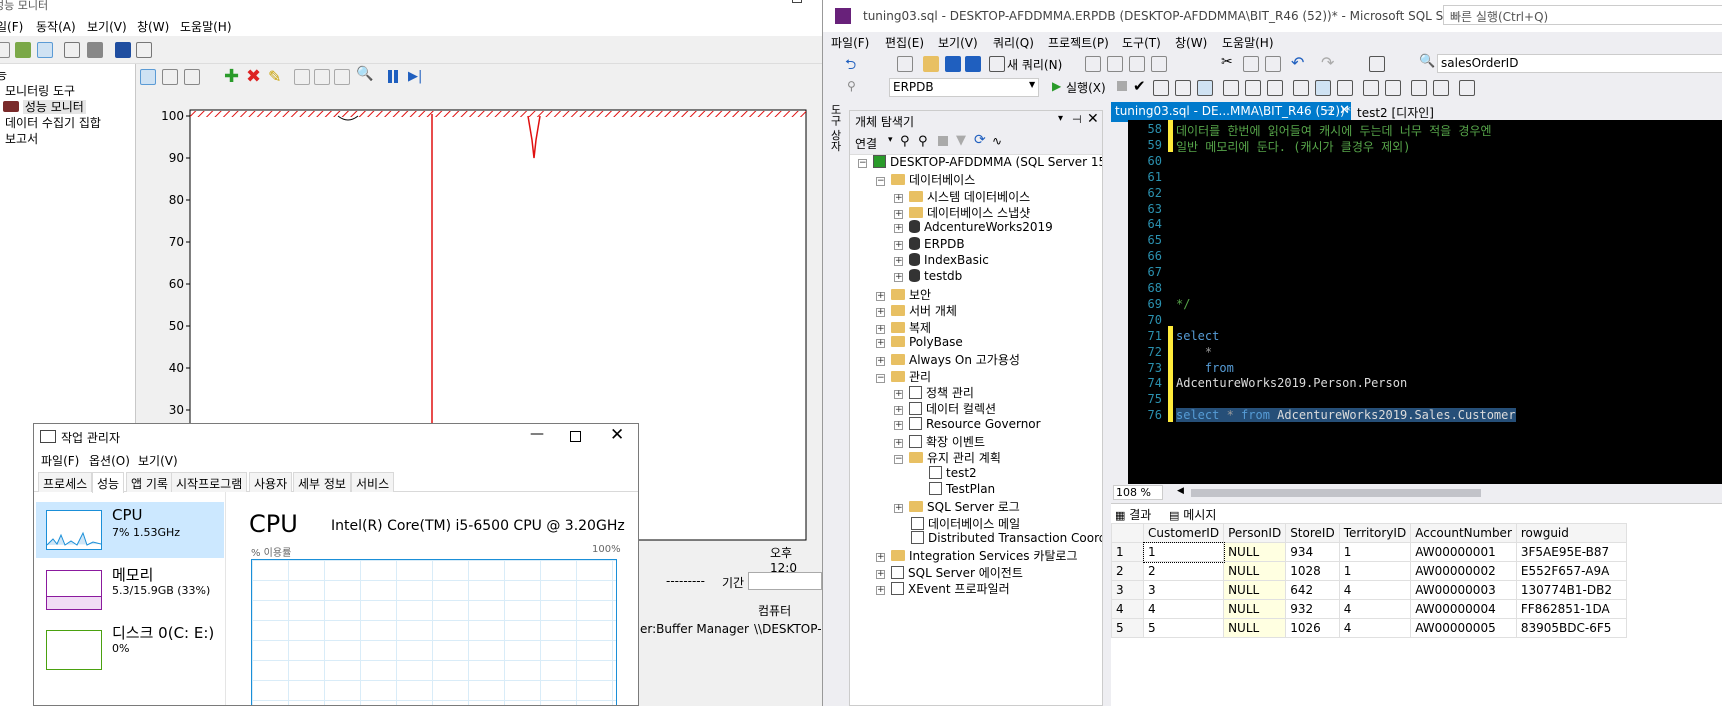 The image size is (1722, 706). Describe the element at coordinates (1180, 491) in the screenshot. I see `scroll-left-icon: ◀` at that location.